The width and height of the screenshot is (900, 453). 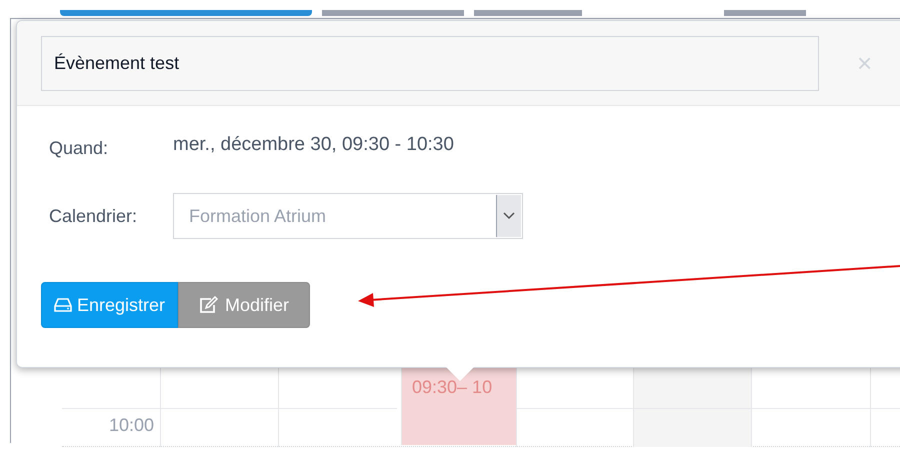 What do you see at coordinates (244, 305) in the screenshot?
I see `edit-button: Modifier` at bounding box center [244, 305].